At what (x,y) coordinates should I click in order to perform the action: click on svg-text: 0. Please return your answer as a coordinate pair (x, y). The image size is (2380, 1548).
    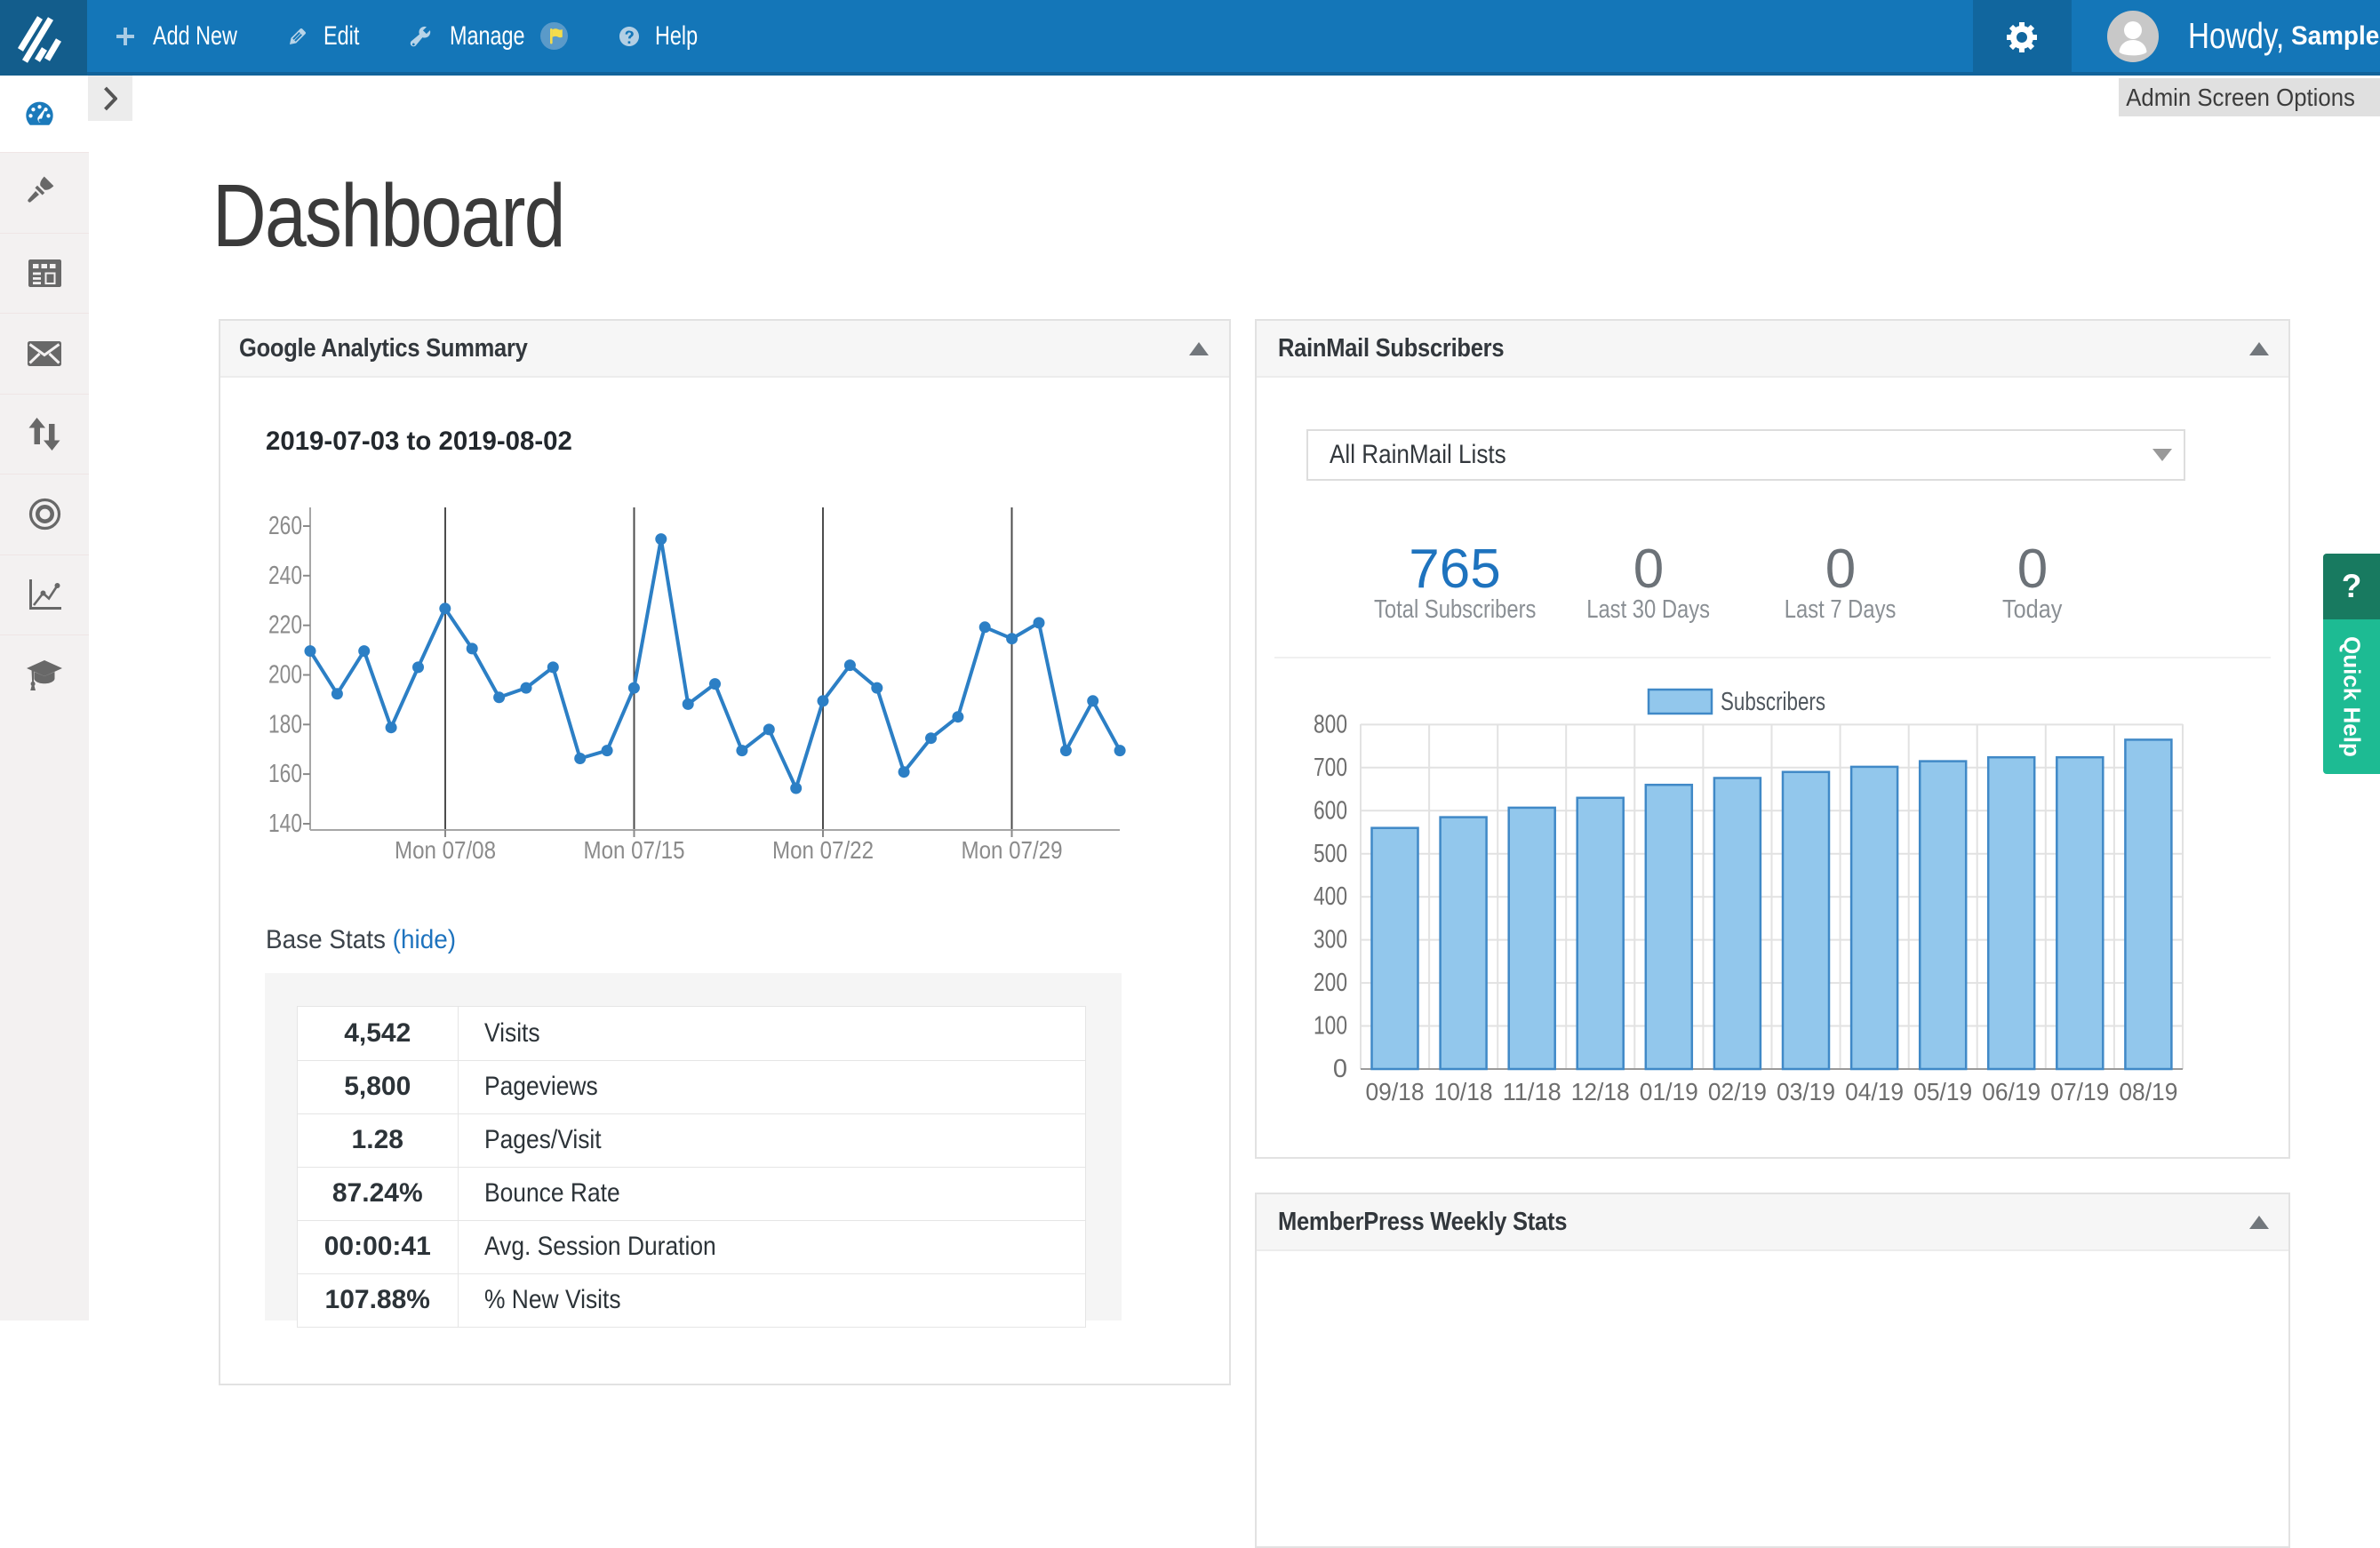
    Looking at the image, I should click on (1340, 1069).